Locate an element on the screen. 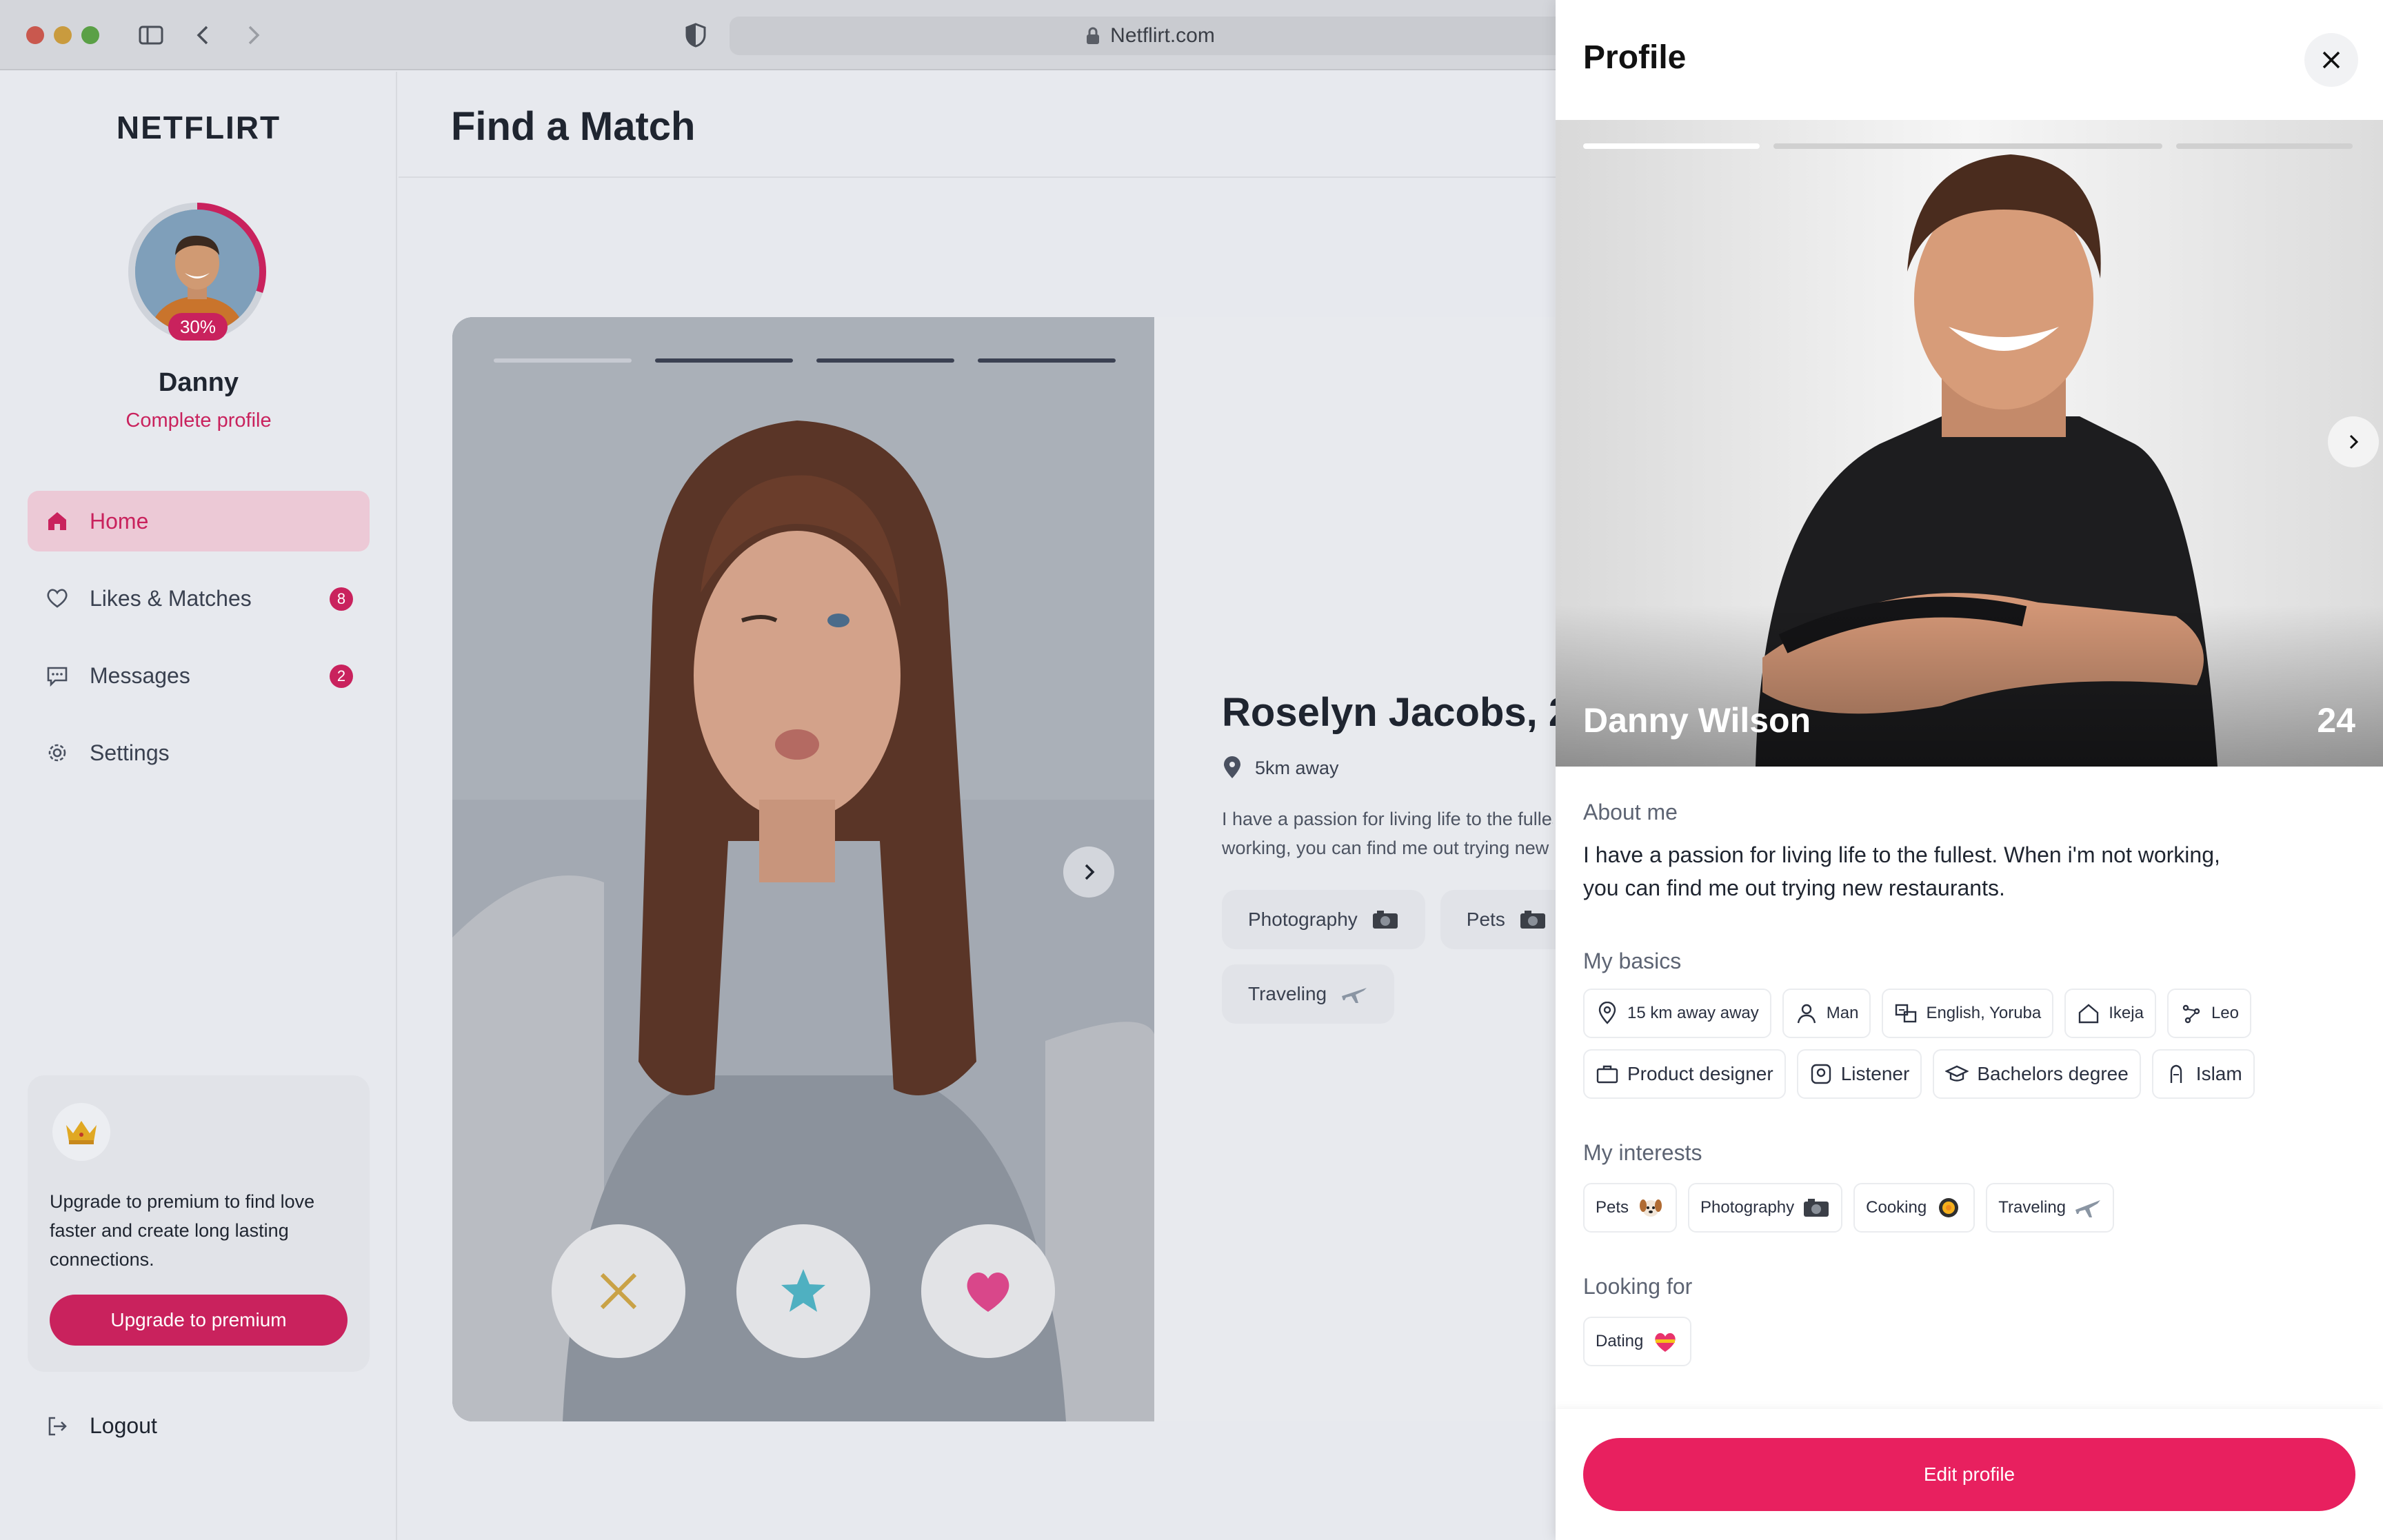  looking-for-row: Dating is located at coordinates (1637, 1342).